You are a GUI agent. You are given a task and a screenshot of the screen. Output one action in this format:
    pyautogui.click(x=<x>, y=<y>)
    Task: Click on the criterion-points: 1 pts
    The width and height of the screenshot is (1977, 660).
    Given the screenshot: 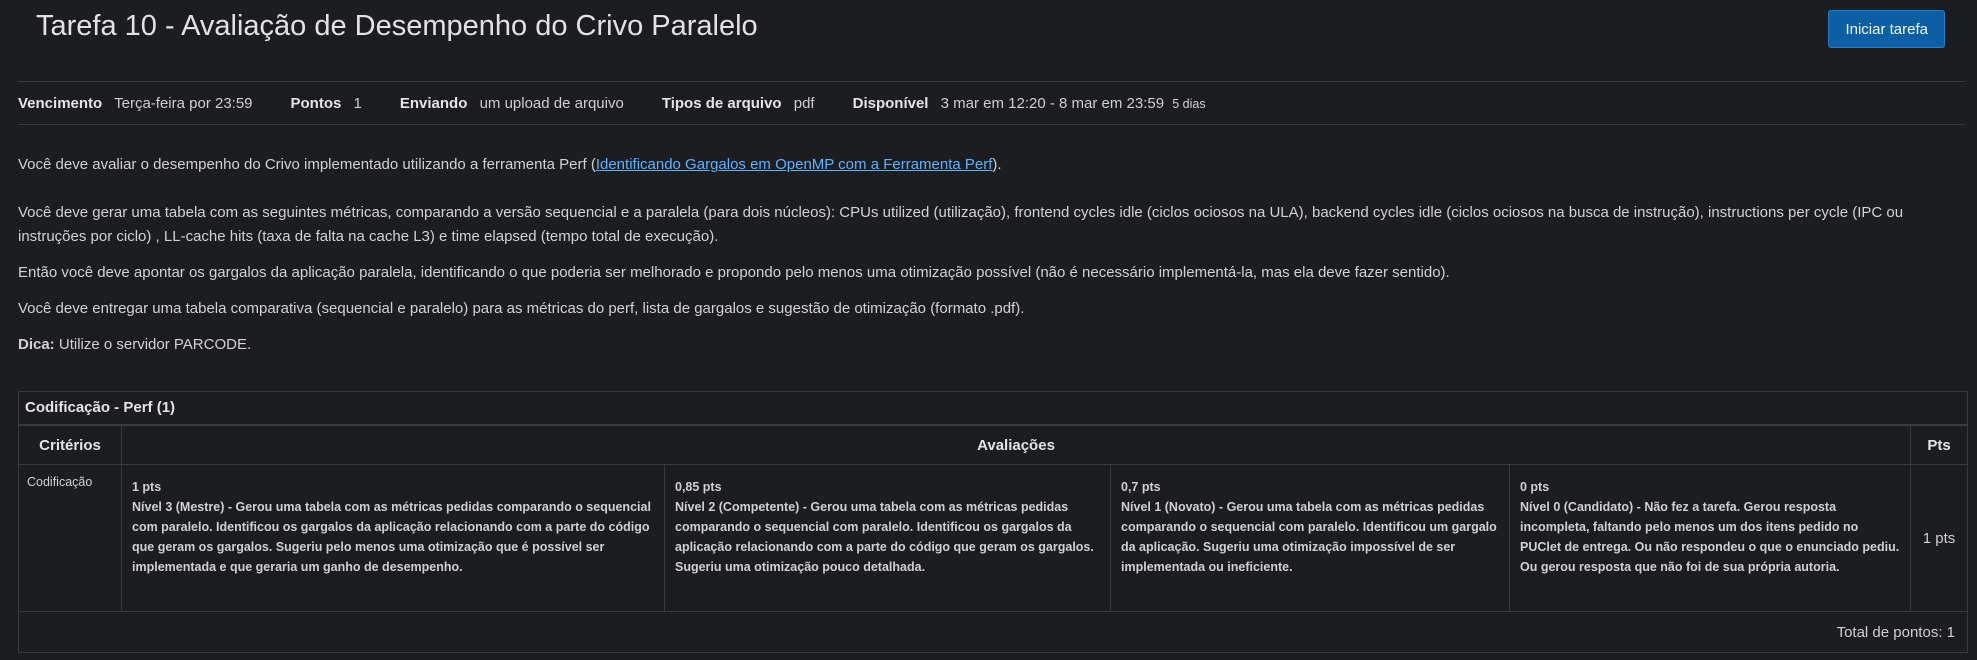 What is the action you would take?
    pyautogui.click(x=1938, y=538)
    